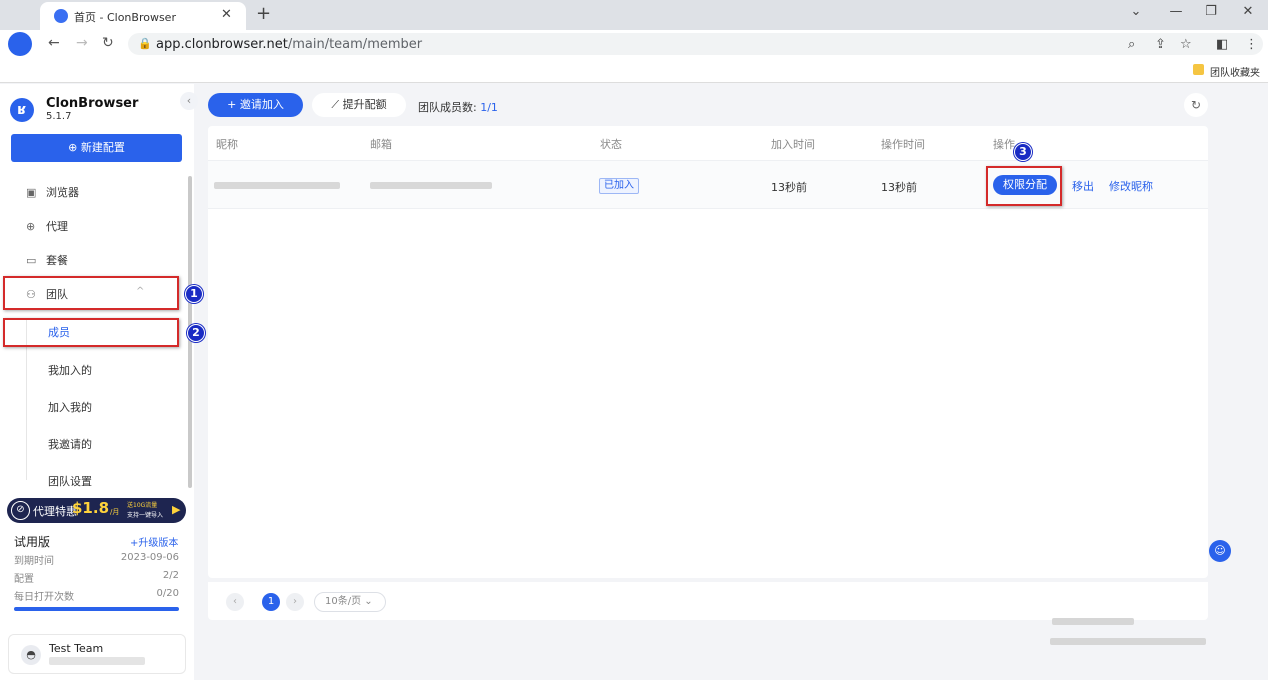 The height and width of the screenshot is (680, 1268). Describe the element at coordinates (335, 104) in the screenshot. I see `chart-icon: ⟋` at that location.